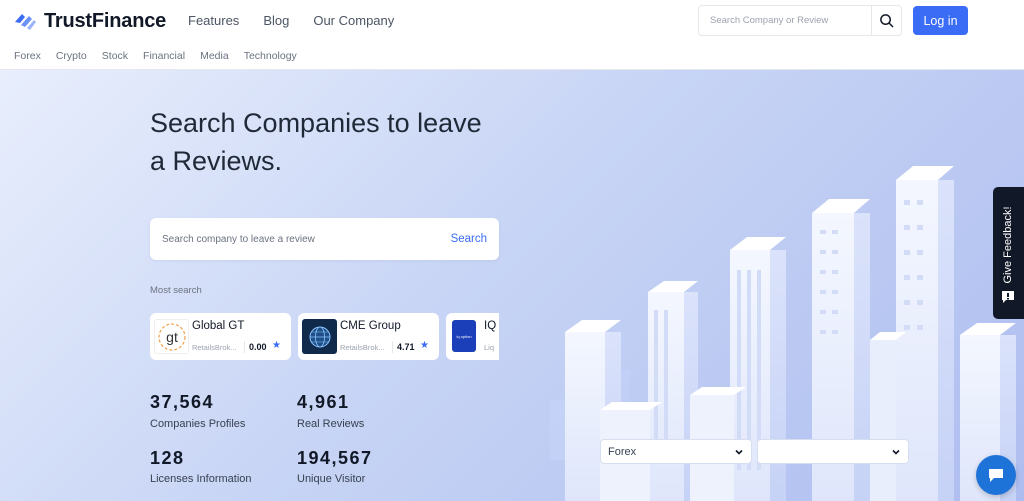  What do you see at coordinates (489, 347) in the screenshot?
I see `company-category: Liq` at bounding box center [489, 347].